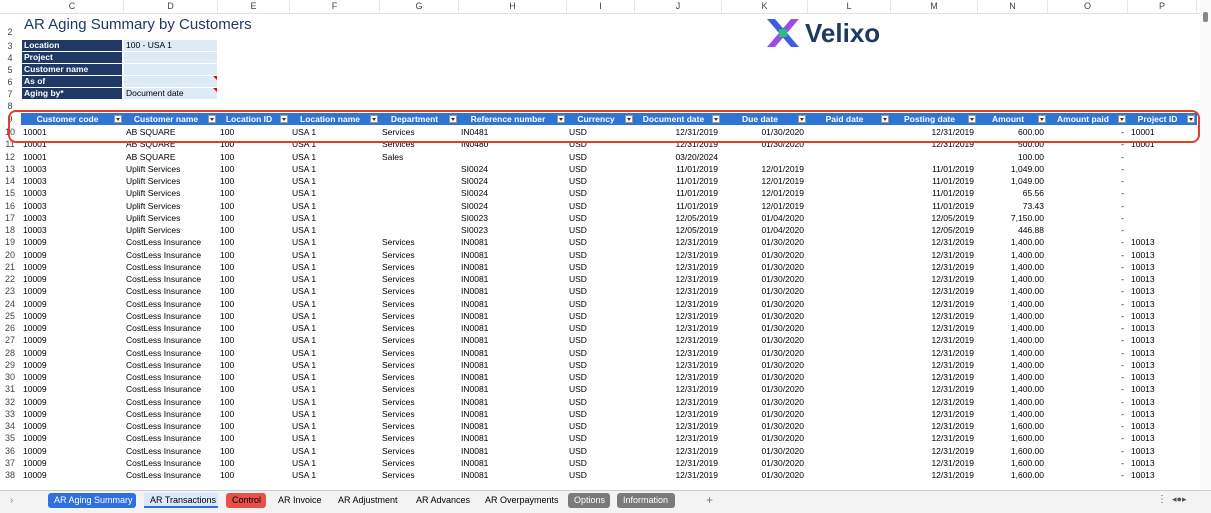 The image size is (1211, 513). Describe the element at coordinates (171, 6) in the screenshot. I see `column-letter-d: D` at that location.